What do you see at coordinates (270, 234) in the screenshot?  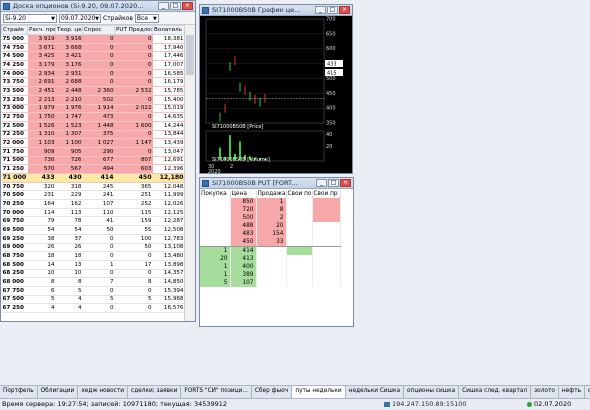 I see `depth-row: 483 154` at bounding box center [270, 234].